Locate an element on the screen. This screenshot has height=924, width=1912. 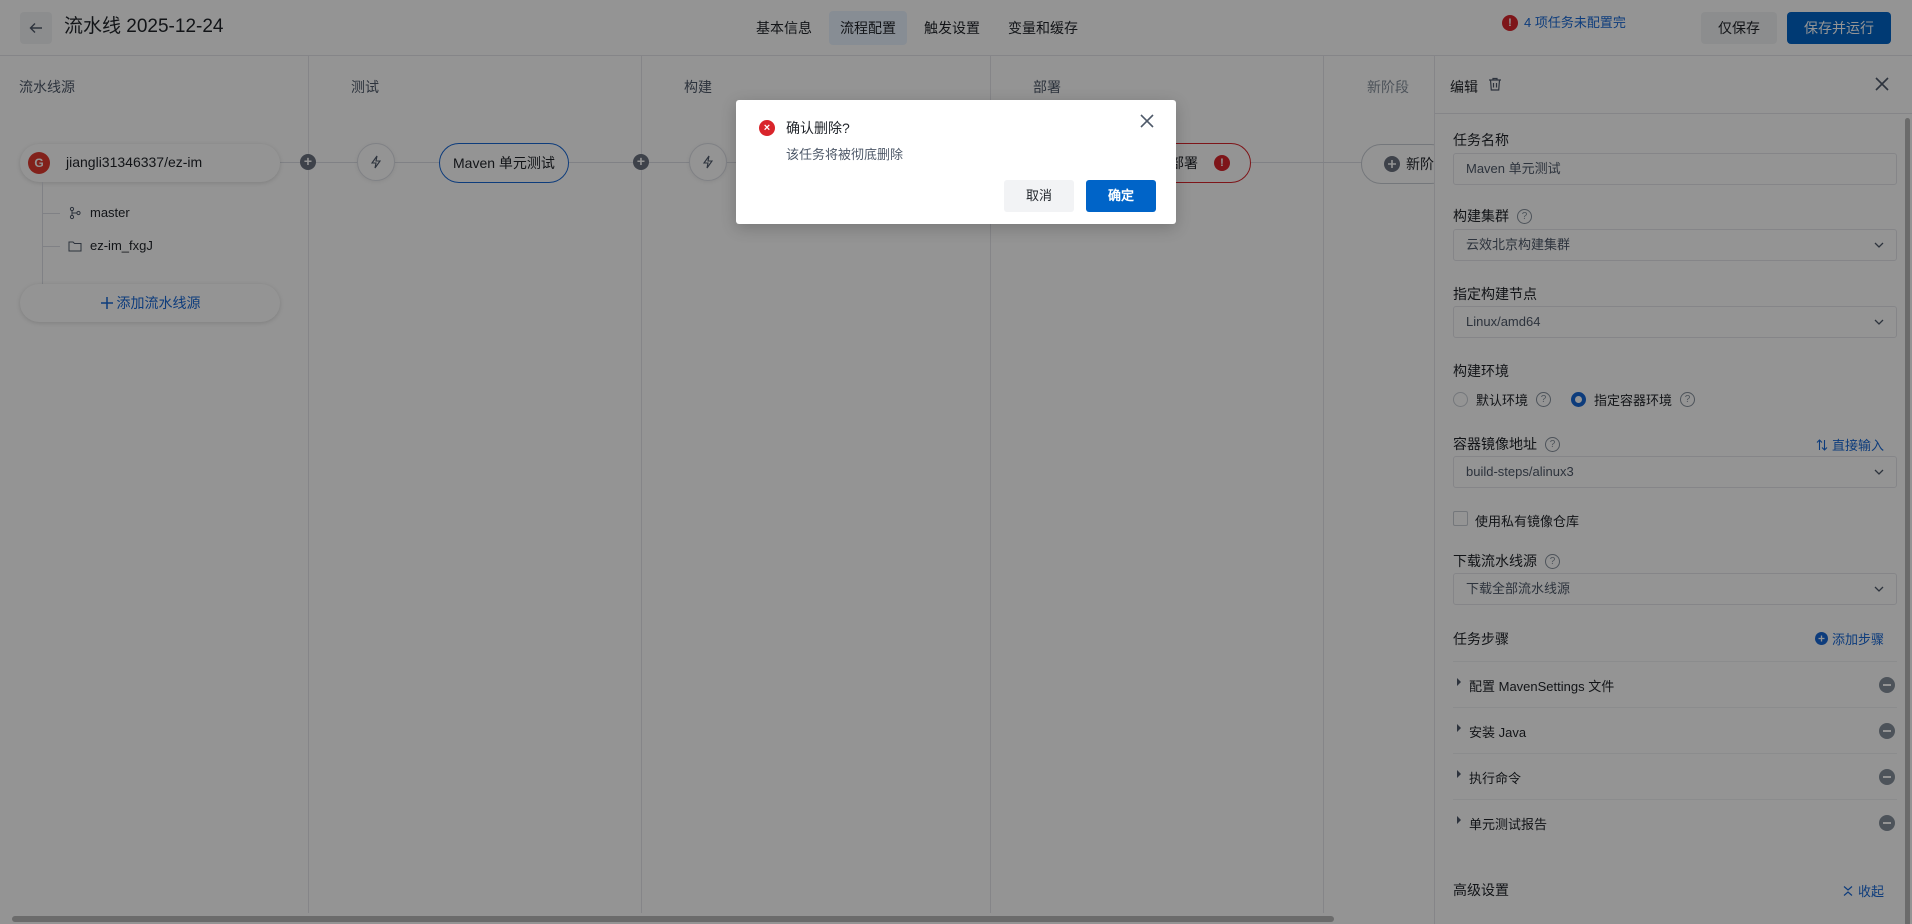
dialog-description: 该任务将被彻底删除 is located at coordinates (845, 154).